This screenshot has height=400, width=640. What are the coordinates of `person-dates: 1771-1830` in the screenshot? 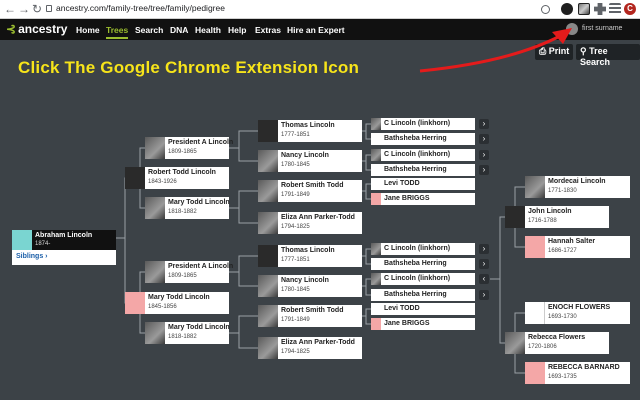 It's located at (562, 191).